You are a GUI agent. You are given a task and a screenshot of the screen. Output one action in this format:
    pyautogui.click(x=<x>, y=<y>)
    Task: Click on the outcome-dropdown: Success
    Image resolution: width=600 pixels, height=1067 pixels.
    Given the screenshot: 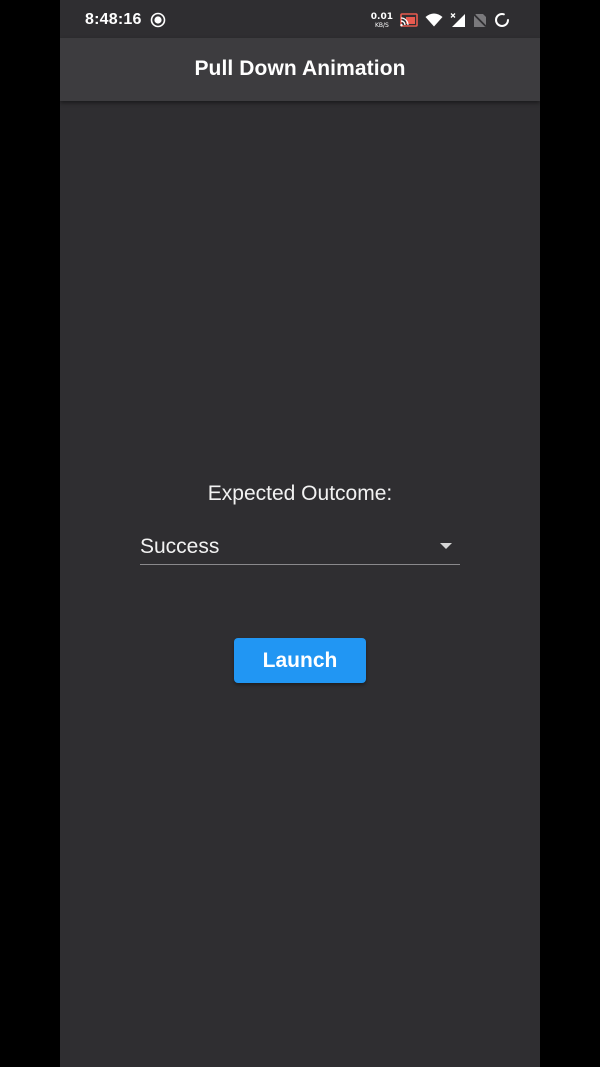 What is the action you would take?
    pyautogui.click(x=300, y=547)
    